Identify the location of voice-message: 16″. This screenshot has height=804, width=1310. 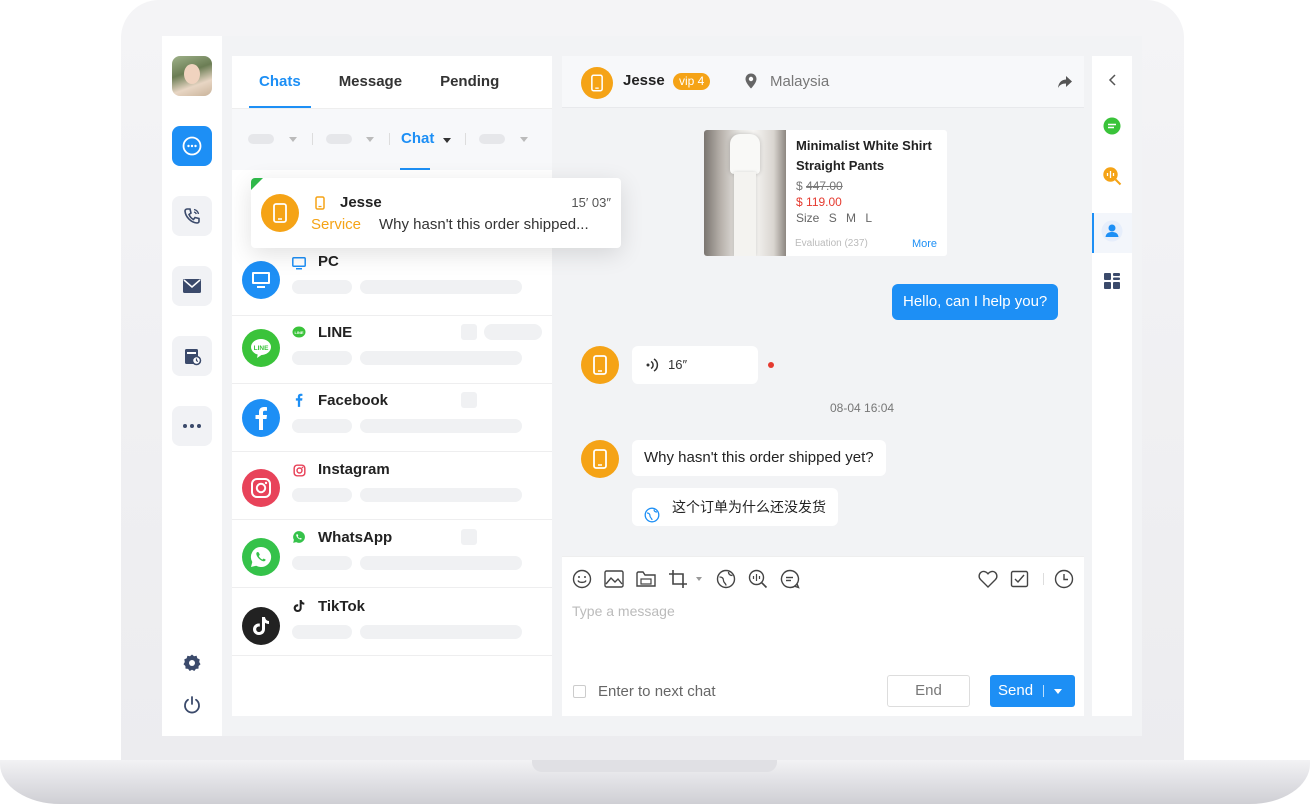
(695, 365).